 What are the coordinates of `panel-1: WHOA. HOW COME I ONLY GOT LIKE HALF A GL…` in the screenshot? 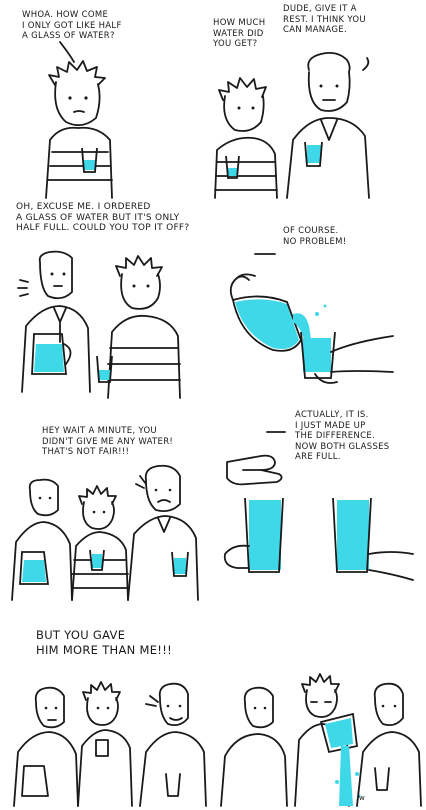 It's located at (106, 101).